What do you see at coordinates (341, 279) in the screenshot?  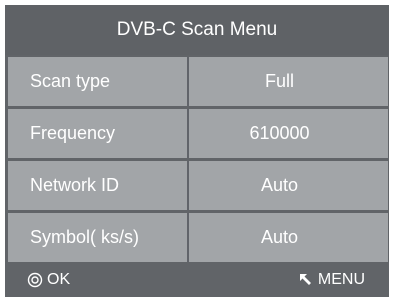 I see `menu-label: MENU` at bounding box center [341, 279].